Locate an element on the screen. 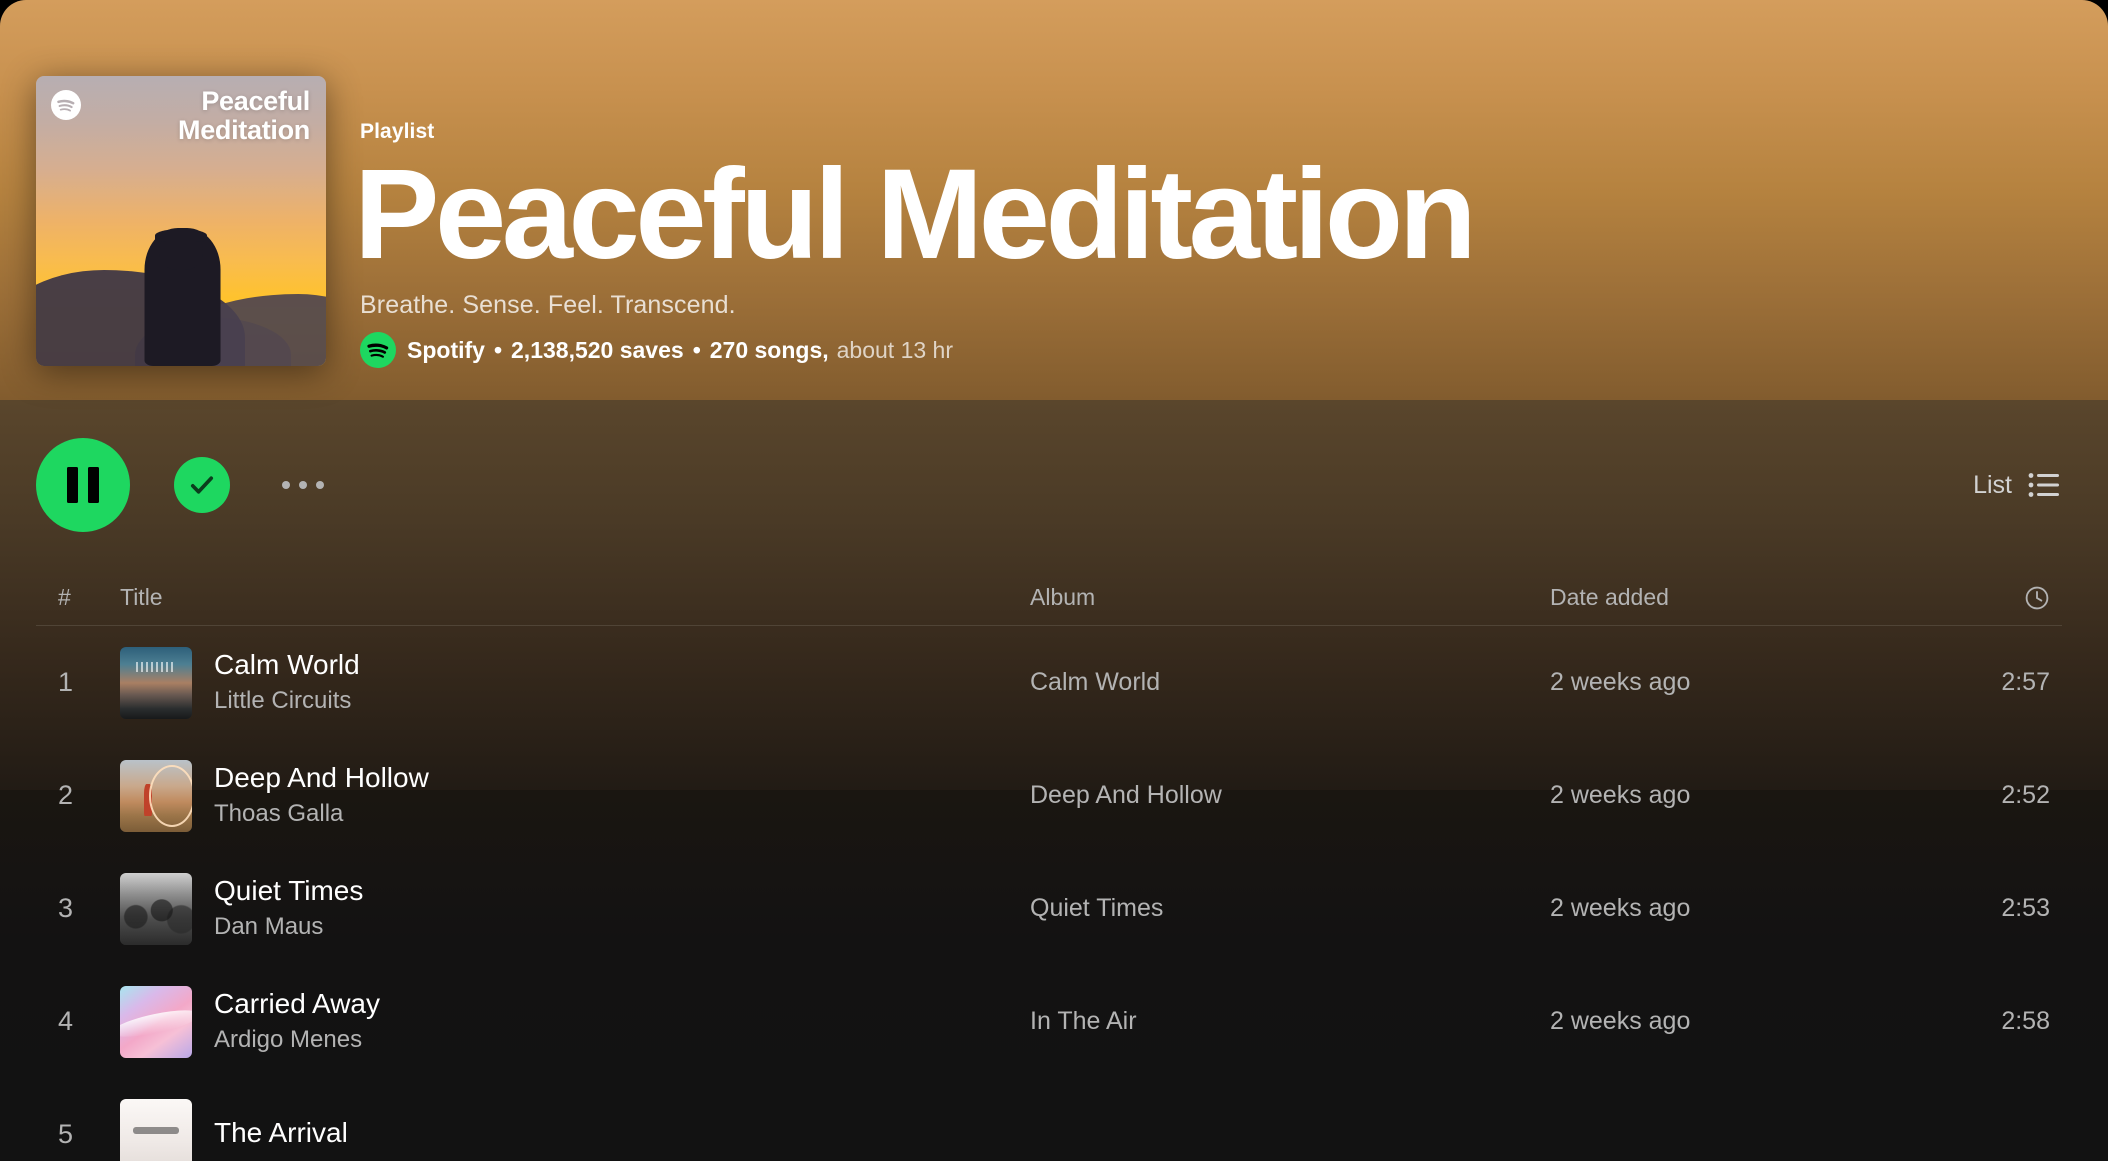 The height and width of the screenshot is (1161, 2108). track-artist: Dan Maus is located at coordinates (288, 926).